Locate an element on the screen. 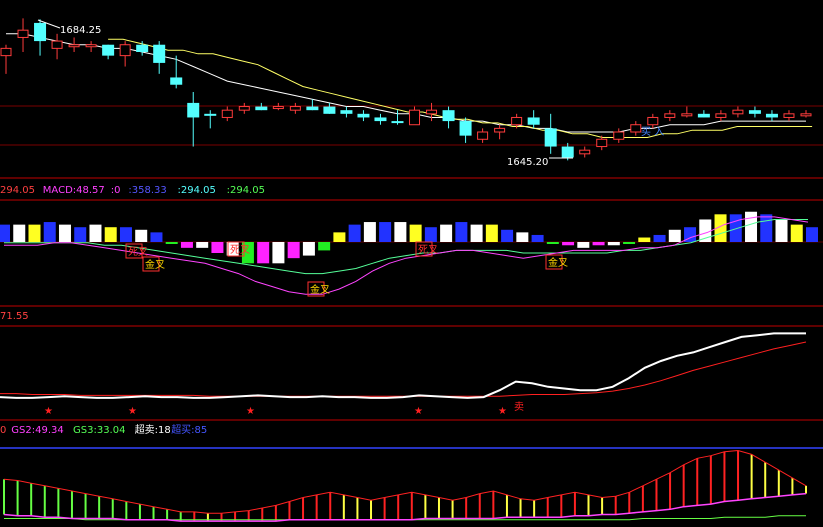  oscillator-bars is located at coordinates (405, 486).